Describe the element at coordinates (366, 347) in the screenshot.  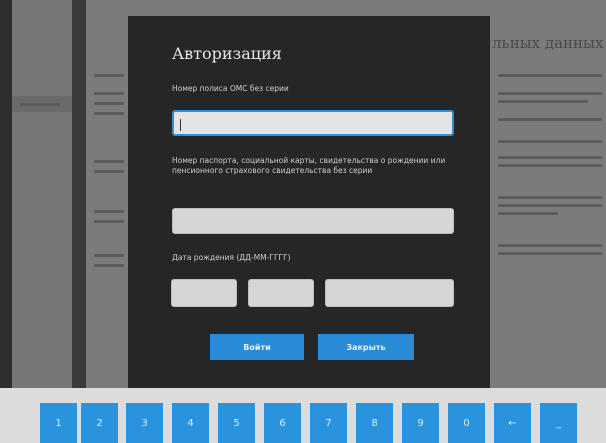
I see `close-button: Закрыть` at that location.